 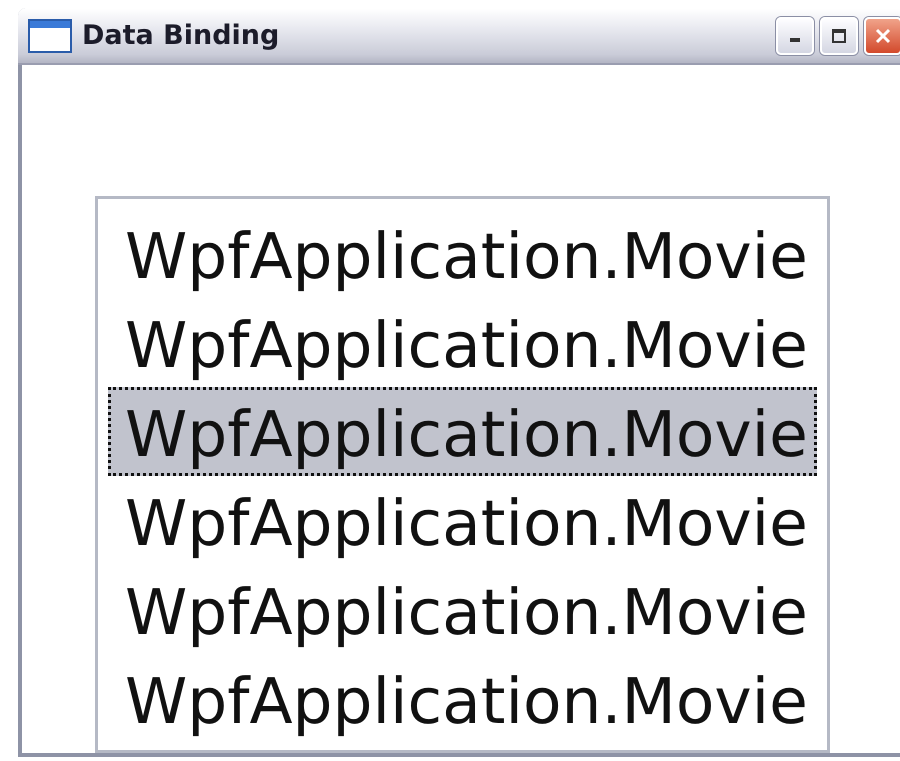 What do you see at coordinates (795, 40) in the screenshot?
I see `minimize-icon` at bounding box center [795, 40].